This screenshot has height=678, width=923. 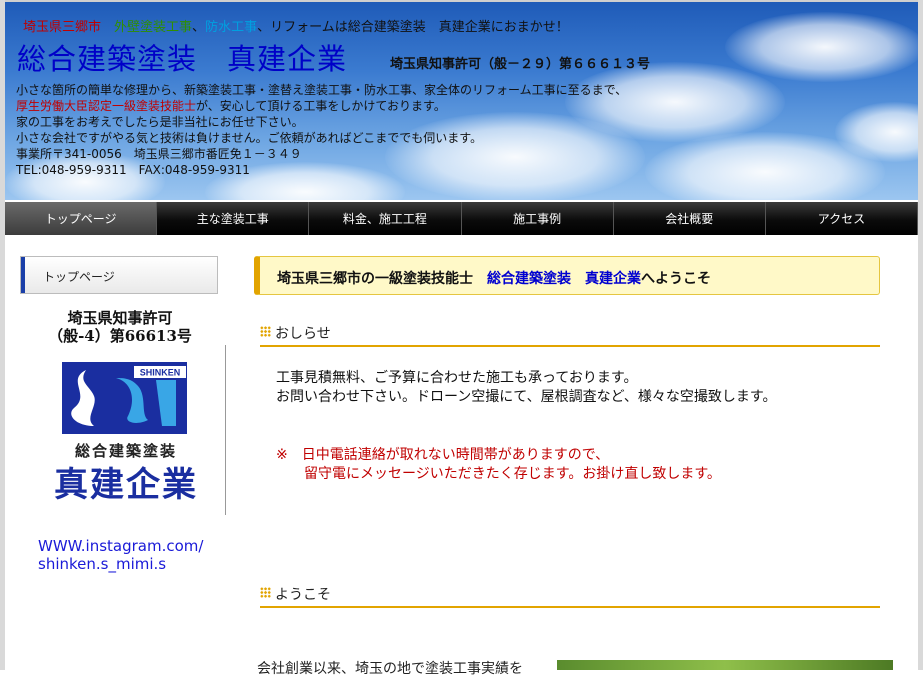 What do you see at coordinates (920, 335) in the screenshot?
I see `window-frame-right` at bounding box center [920, 335].